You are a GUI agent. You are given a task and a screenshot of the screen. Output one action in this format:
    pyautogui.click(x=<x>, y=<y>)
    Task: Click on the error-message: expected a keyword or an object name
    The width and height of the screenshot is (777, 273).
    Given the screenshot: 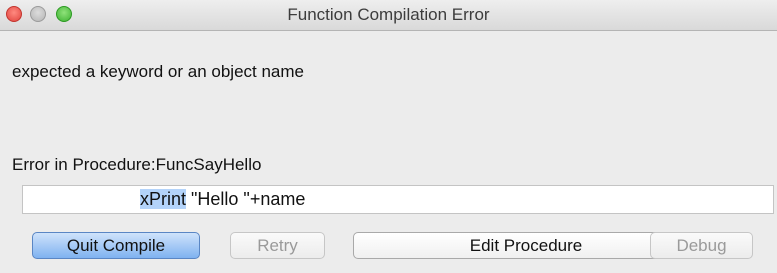 What is the action you would take?
    pyautogui.click(x=158, y=71)
    